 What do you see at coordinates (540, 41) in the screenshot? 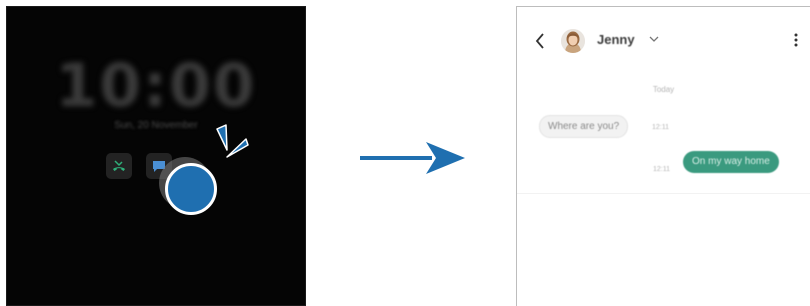
I see `back-icon` at bounding box center [540, 41].